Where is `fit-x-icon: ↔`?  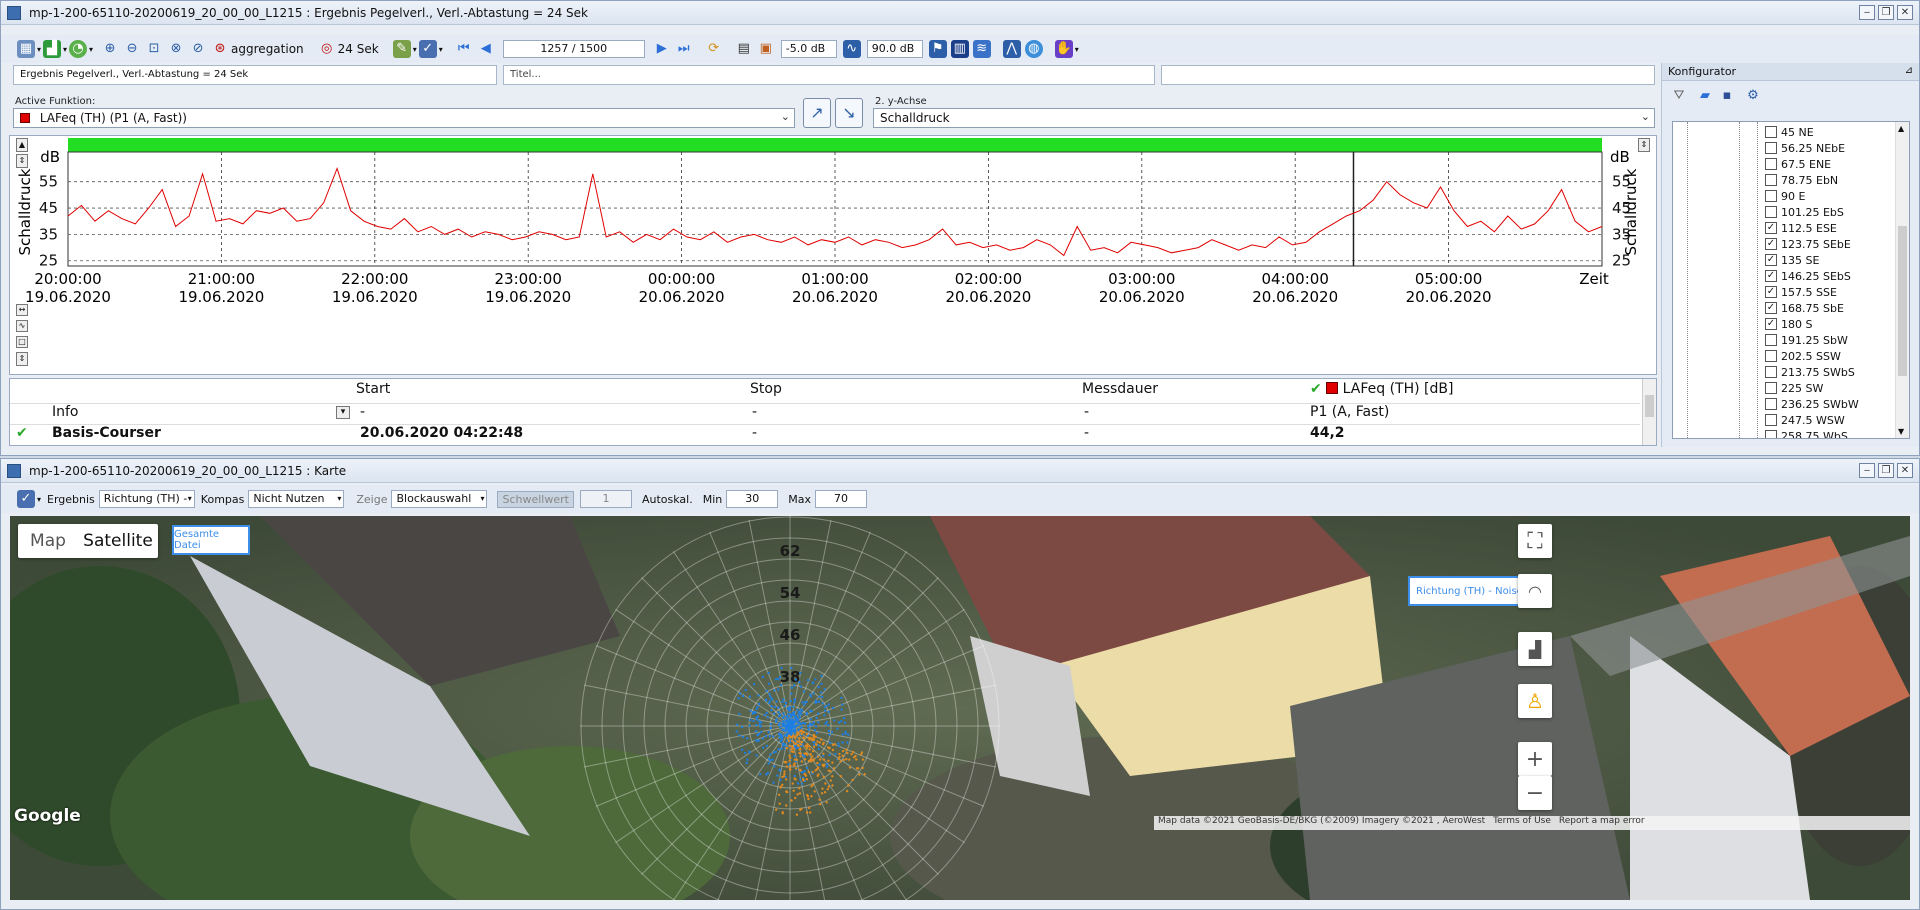
fit-x-icon: ↔ is located at coordinates (22, 310).